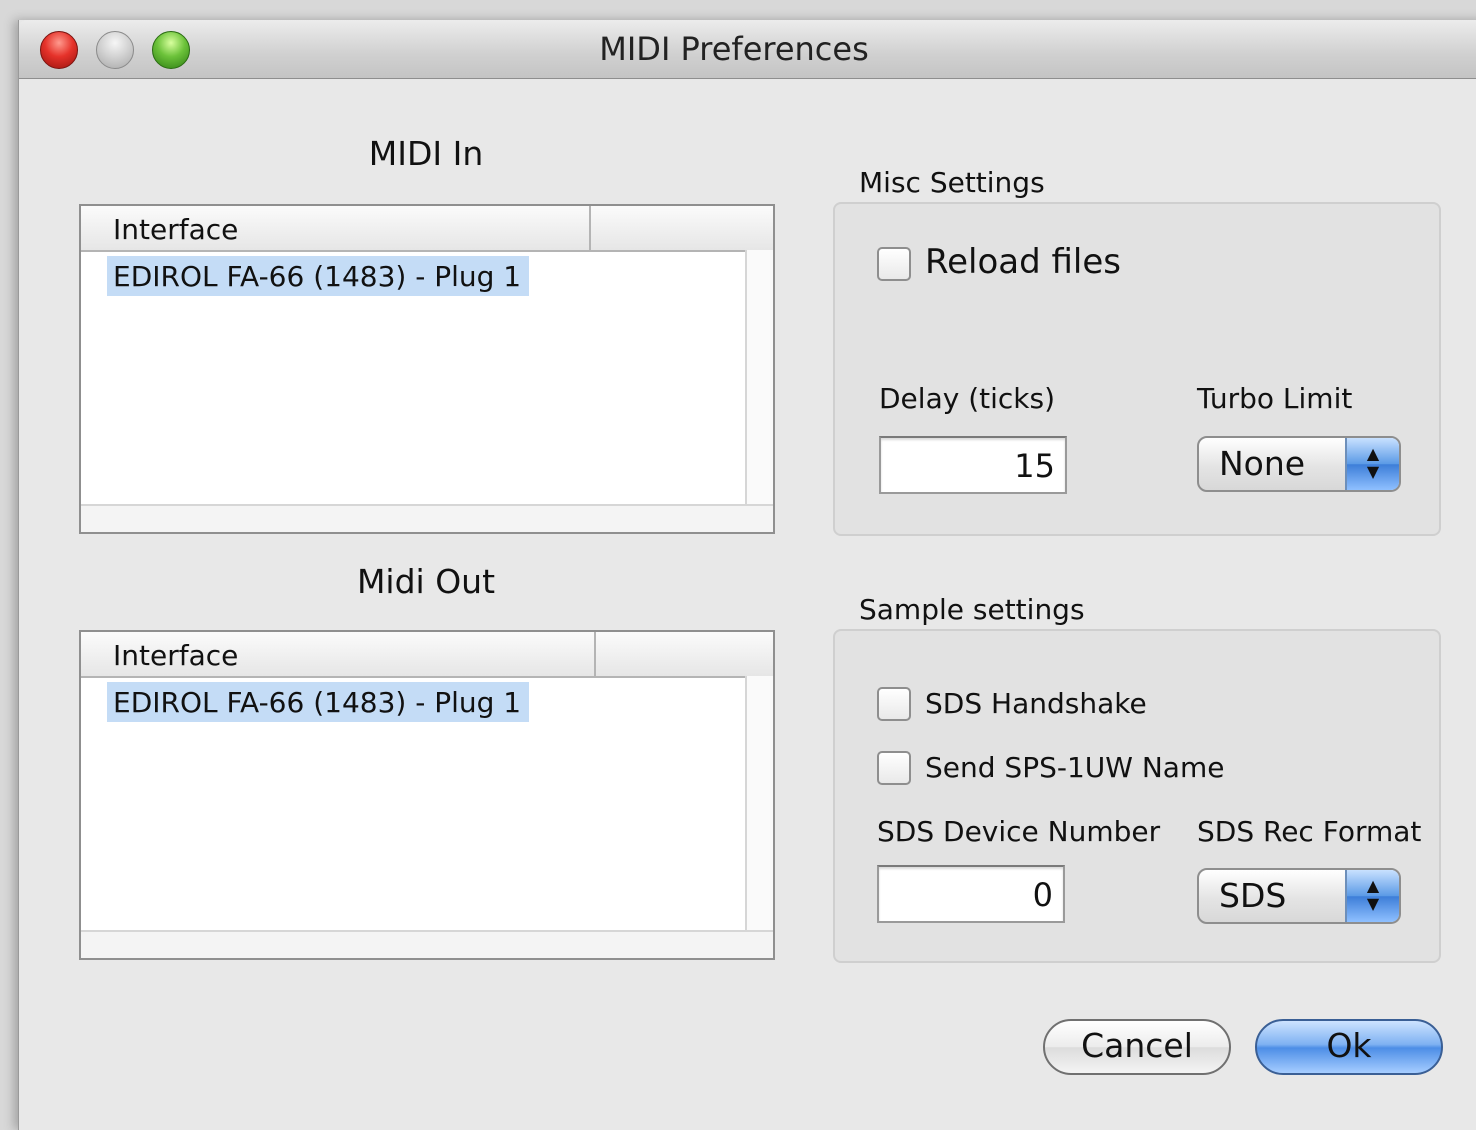 This screenshot has width=1476, height=1130. I want to click on turbo-limit-label: Turbo Limit, so click(1275, 398).